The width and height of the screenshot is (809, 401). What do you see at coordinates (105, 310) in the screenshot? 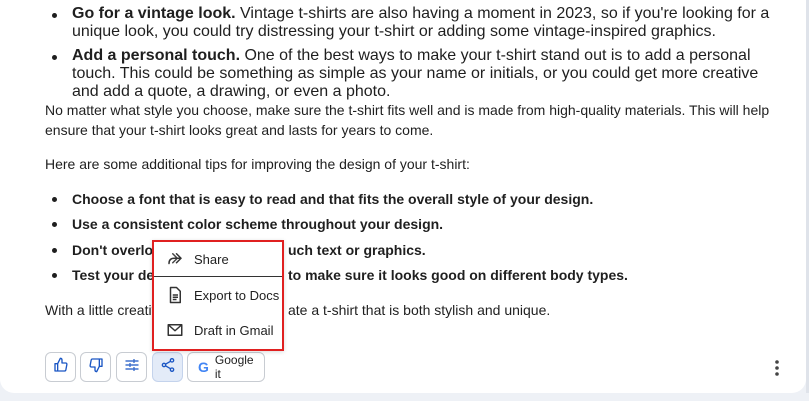
I see `closing-text: With a little creativit` at bounding box center [105, 310].